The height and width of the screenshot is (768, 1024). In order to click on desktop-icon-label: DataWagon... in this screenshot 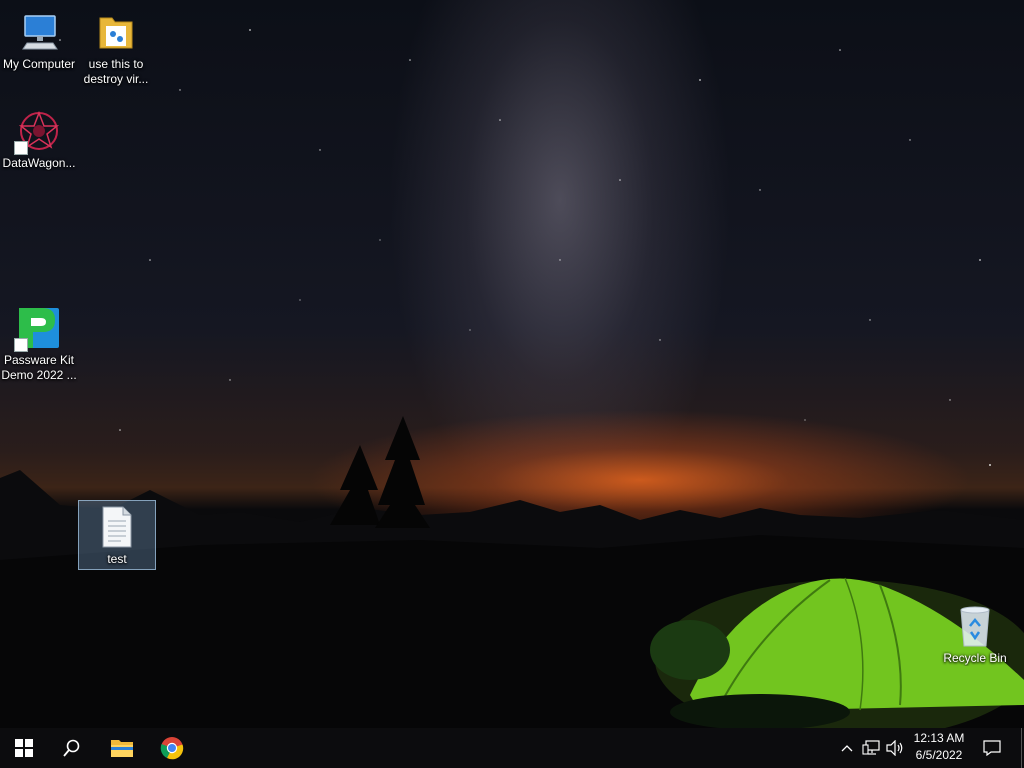, I will do `click(39, 163)`.